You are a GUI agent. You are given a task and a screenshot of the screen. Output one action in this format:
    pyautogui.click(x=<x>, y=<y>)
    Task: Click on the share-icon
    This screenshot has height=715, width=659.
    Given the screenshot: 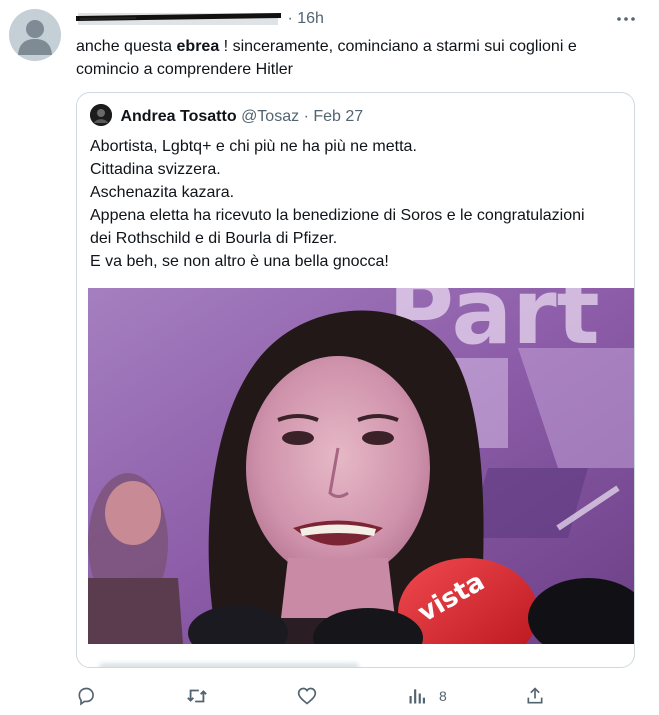 What is the action you would take?
    pyautogui.click(x=535, y=696)
    